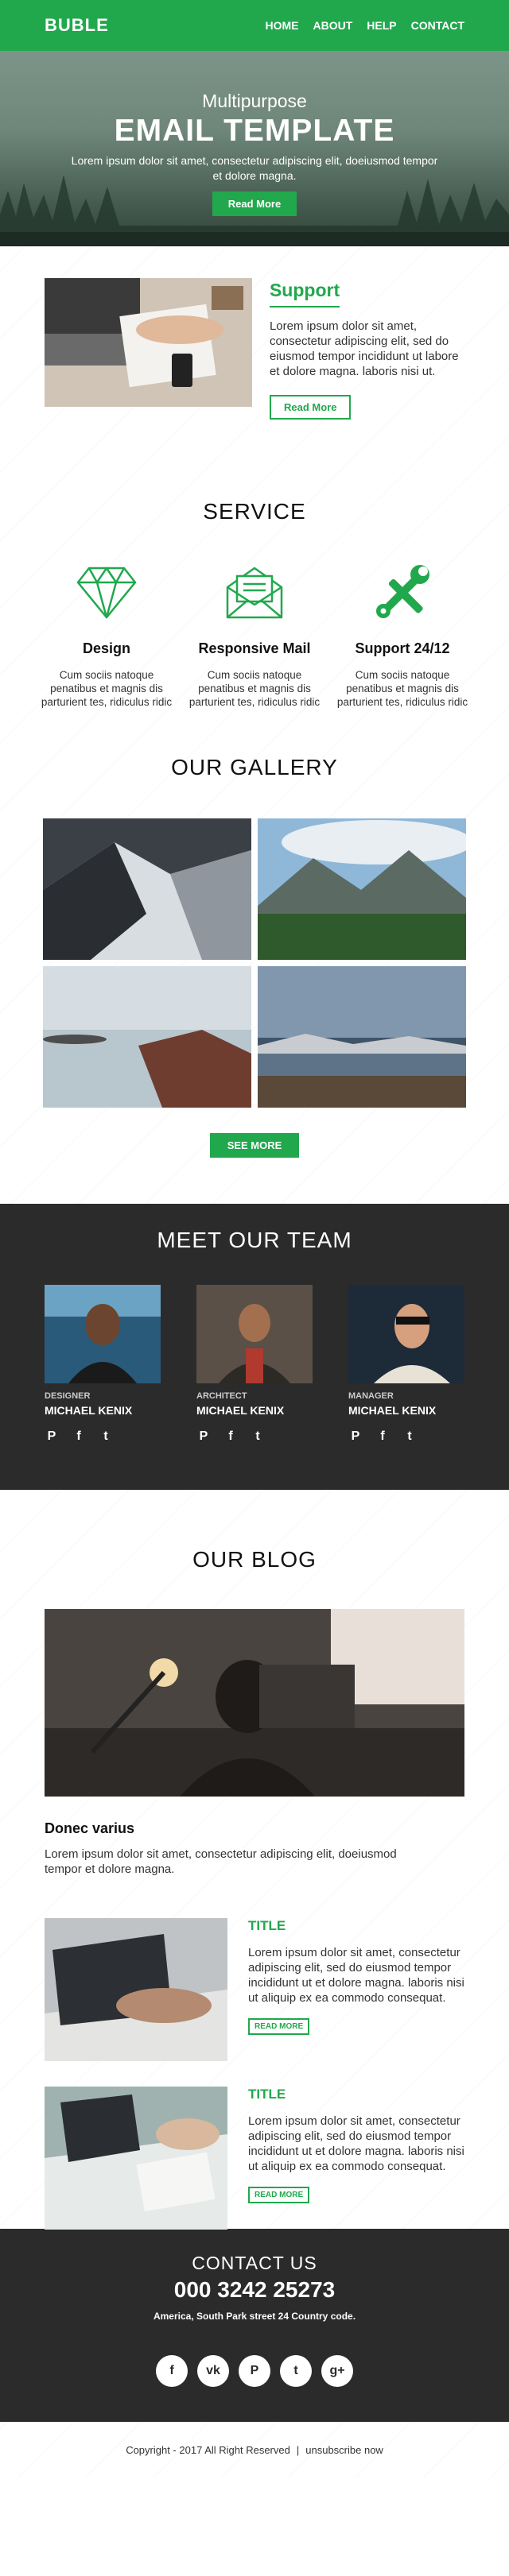 The height and width of the screenshot is (2576, 509). What do you see at coordinates (381, 25) in the screenshot?
I see `nav-help: HELP` at bounding box center [381, 25].